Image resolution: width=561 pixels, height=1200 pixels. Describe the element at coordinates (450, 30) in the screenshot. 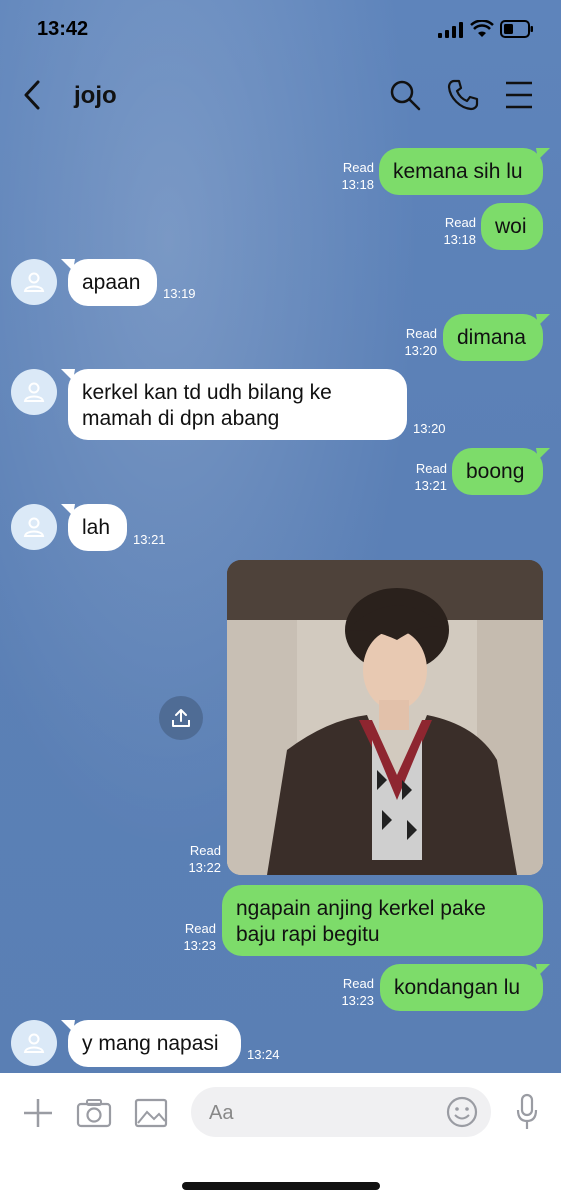

I see `signal-icon` at that location.